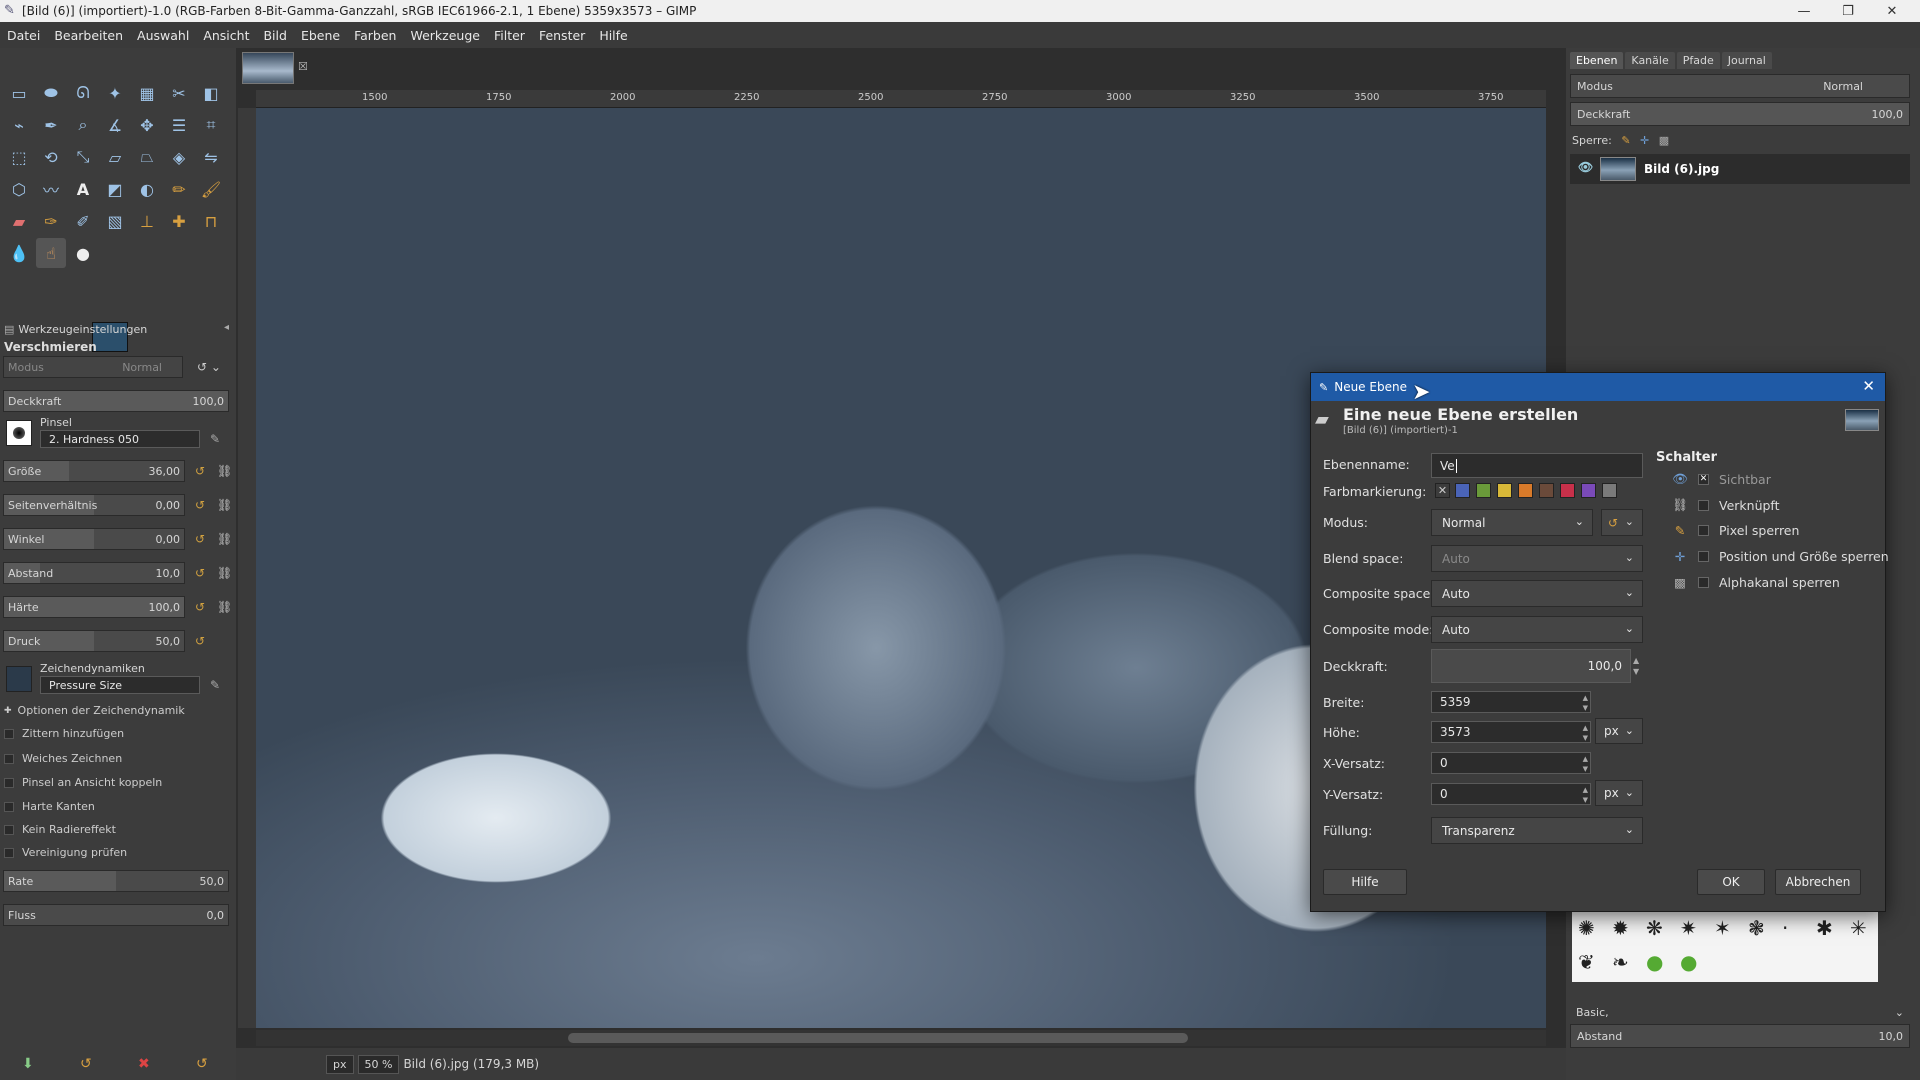  I want to click on ok-button: OK, so click(1731, 882).